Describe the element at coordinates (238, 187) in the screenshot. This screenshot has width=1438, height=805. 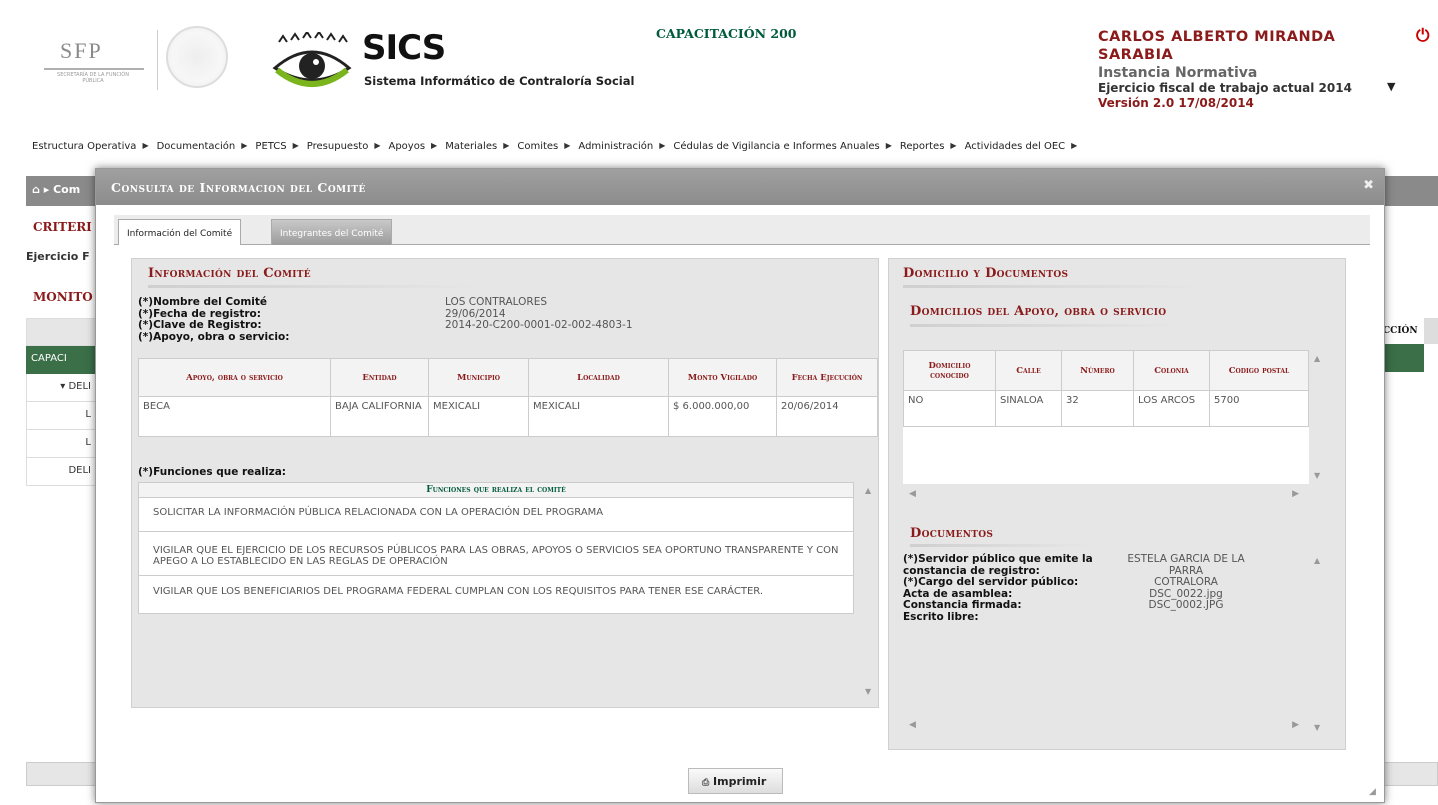
I see `dialog-title: Consulta de Informacion del Comité` at that location.